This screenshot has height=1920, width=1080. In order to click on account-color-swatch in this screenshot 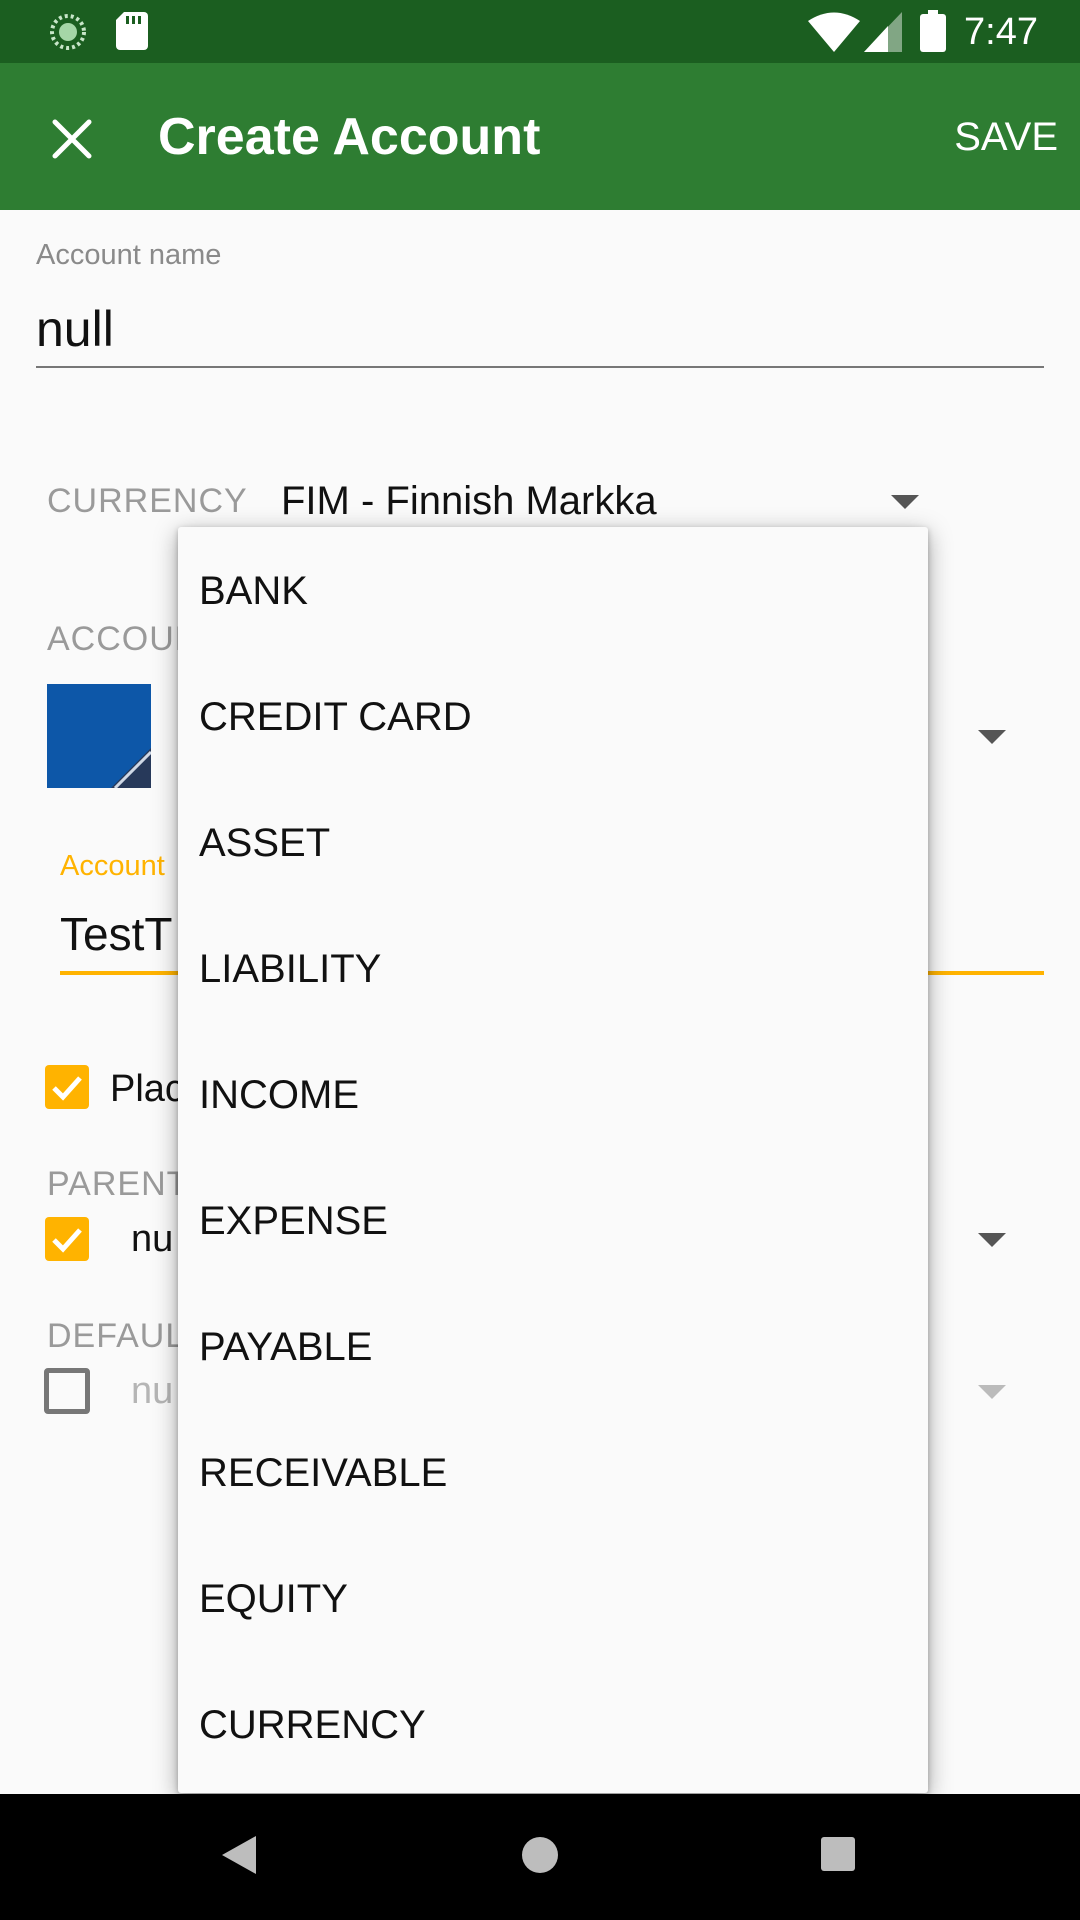, I will do `click(99, 736)`.